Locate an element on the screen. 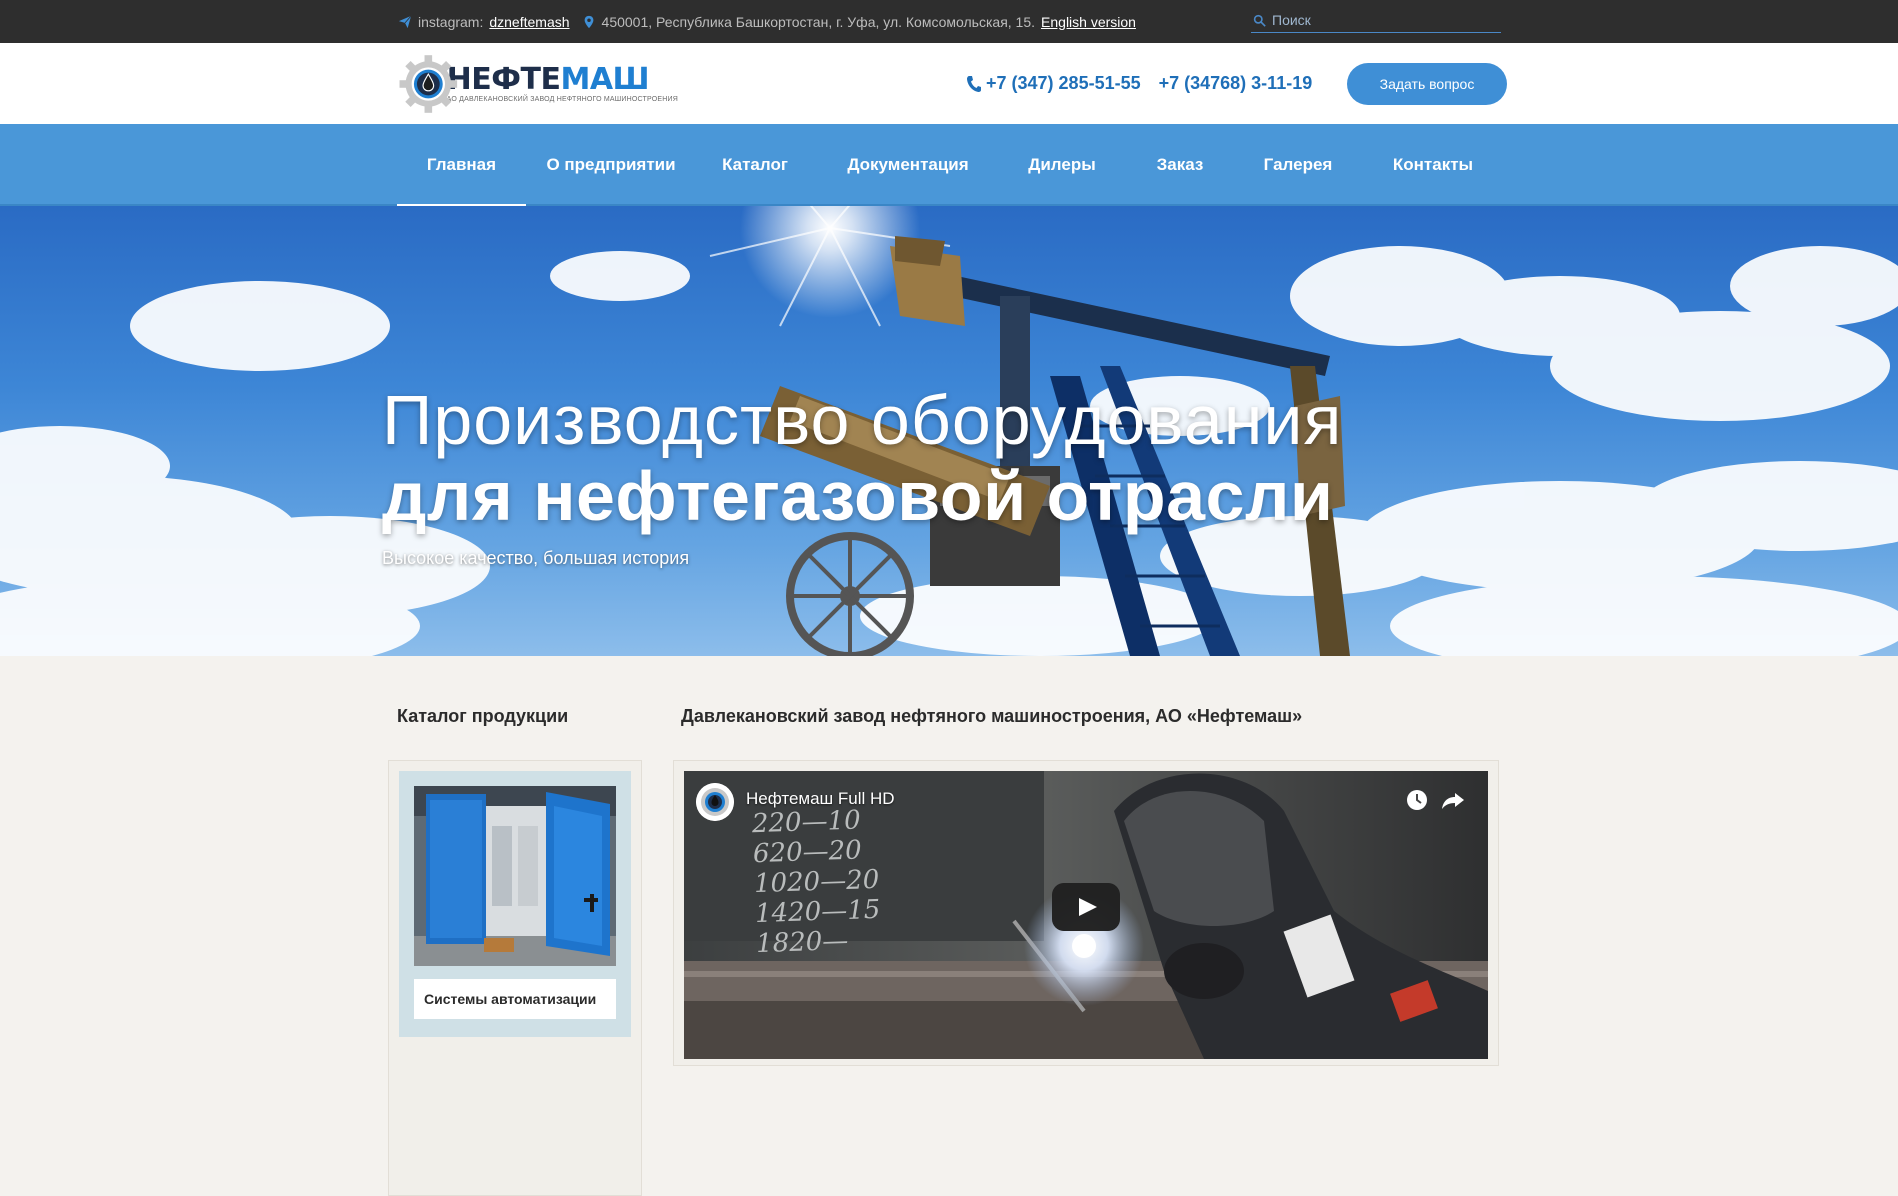 The width and height of the screenshot is (1898, 1196). watch-later-icon is located at coordinates (1417, 800).